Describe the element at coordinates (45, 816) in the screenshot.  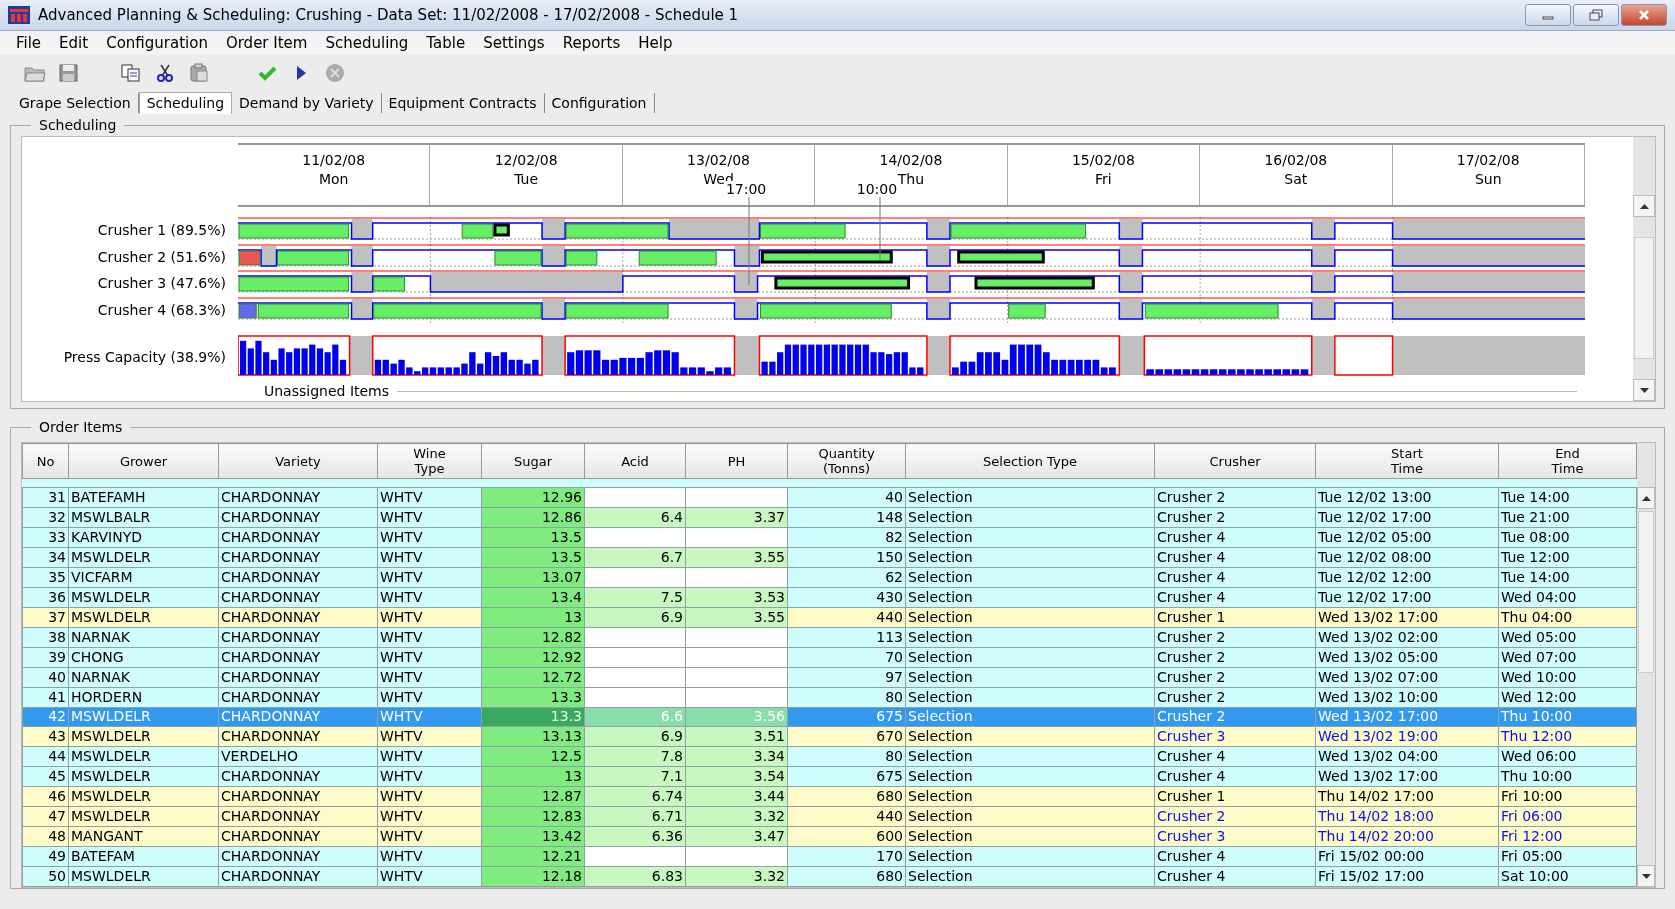
I see `table-cell: 47` at that location.